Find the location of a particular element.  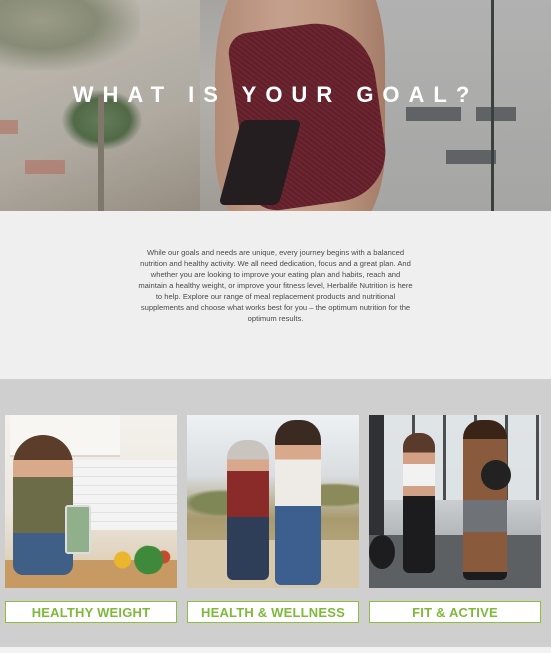

fit-active-photo is located at coordinates (455, 501).